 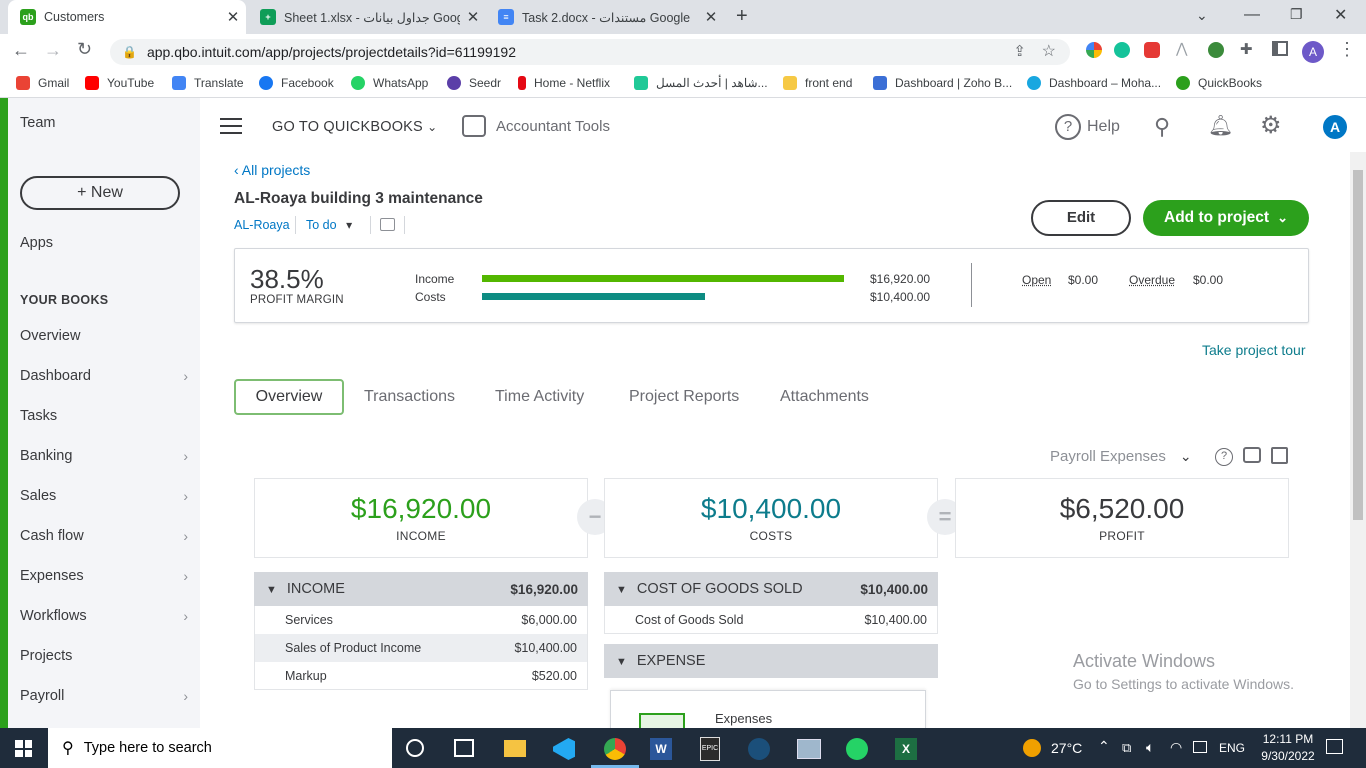 What do you see at coordinates (104, 243) in the screenshot?
I see `sidebar-item-apps: Apps` at bounding box center [104, 243].